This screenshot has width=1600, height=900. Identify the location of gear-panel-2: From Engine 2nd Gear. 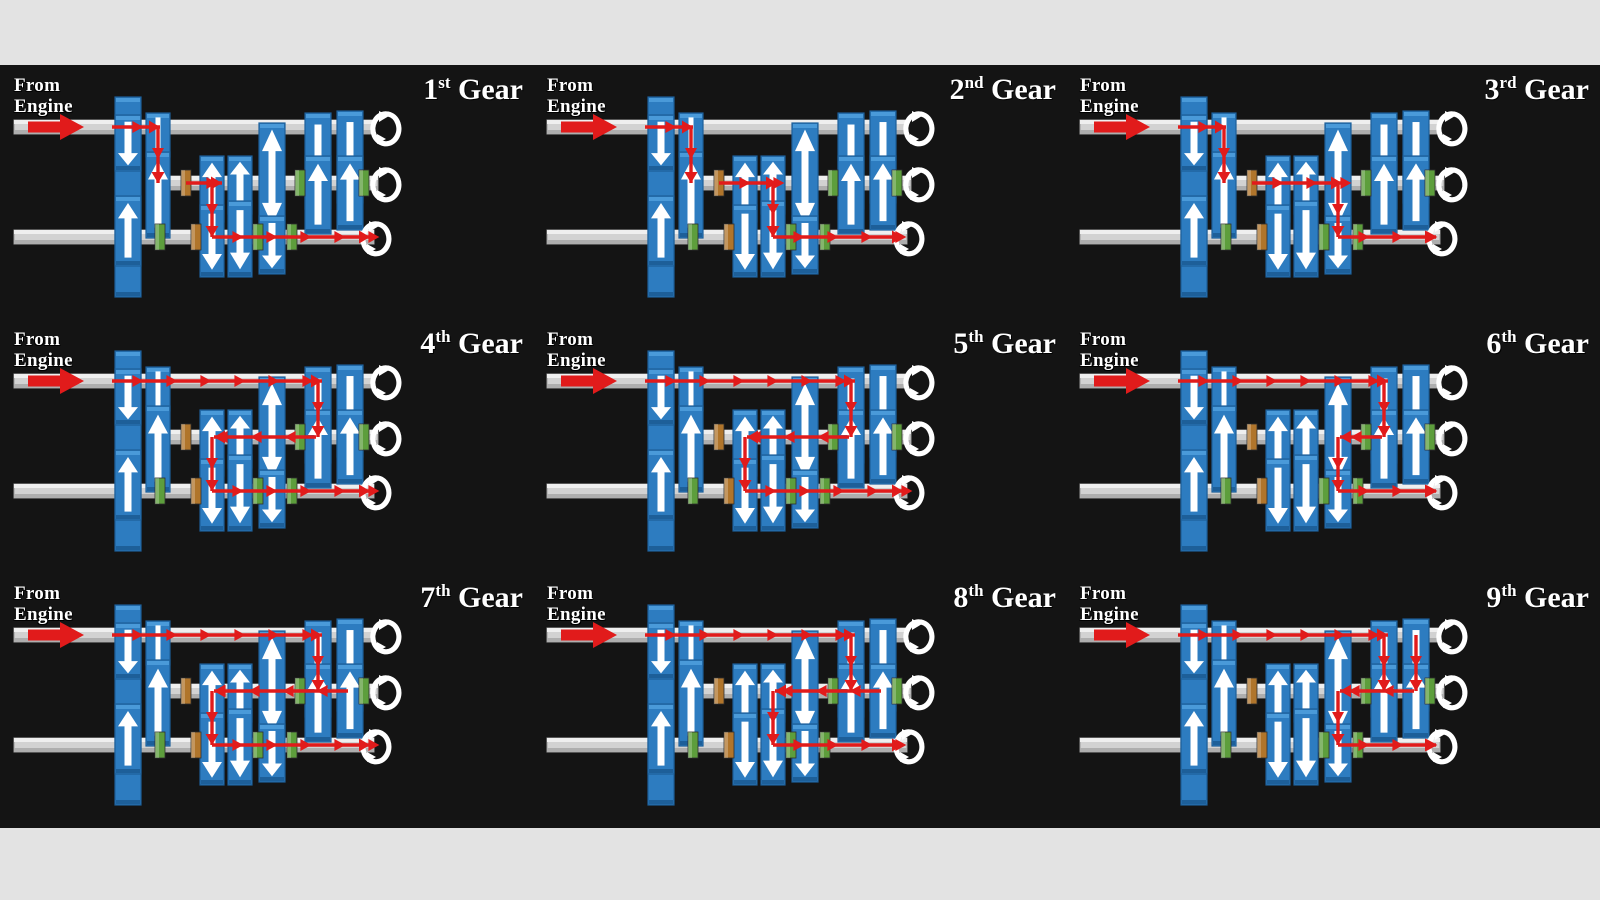
(799, 192).